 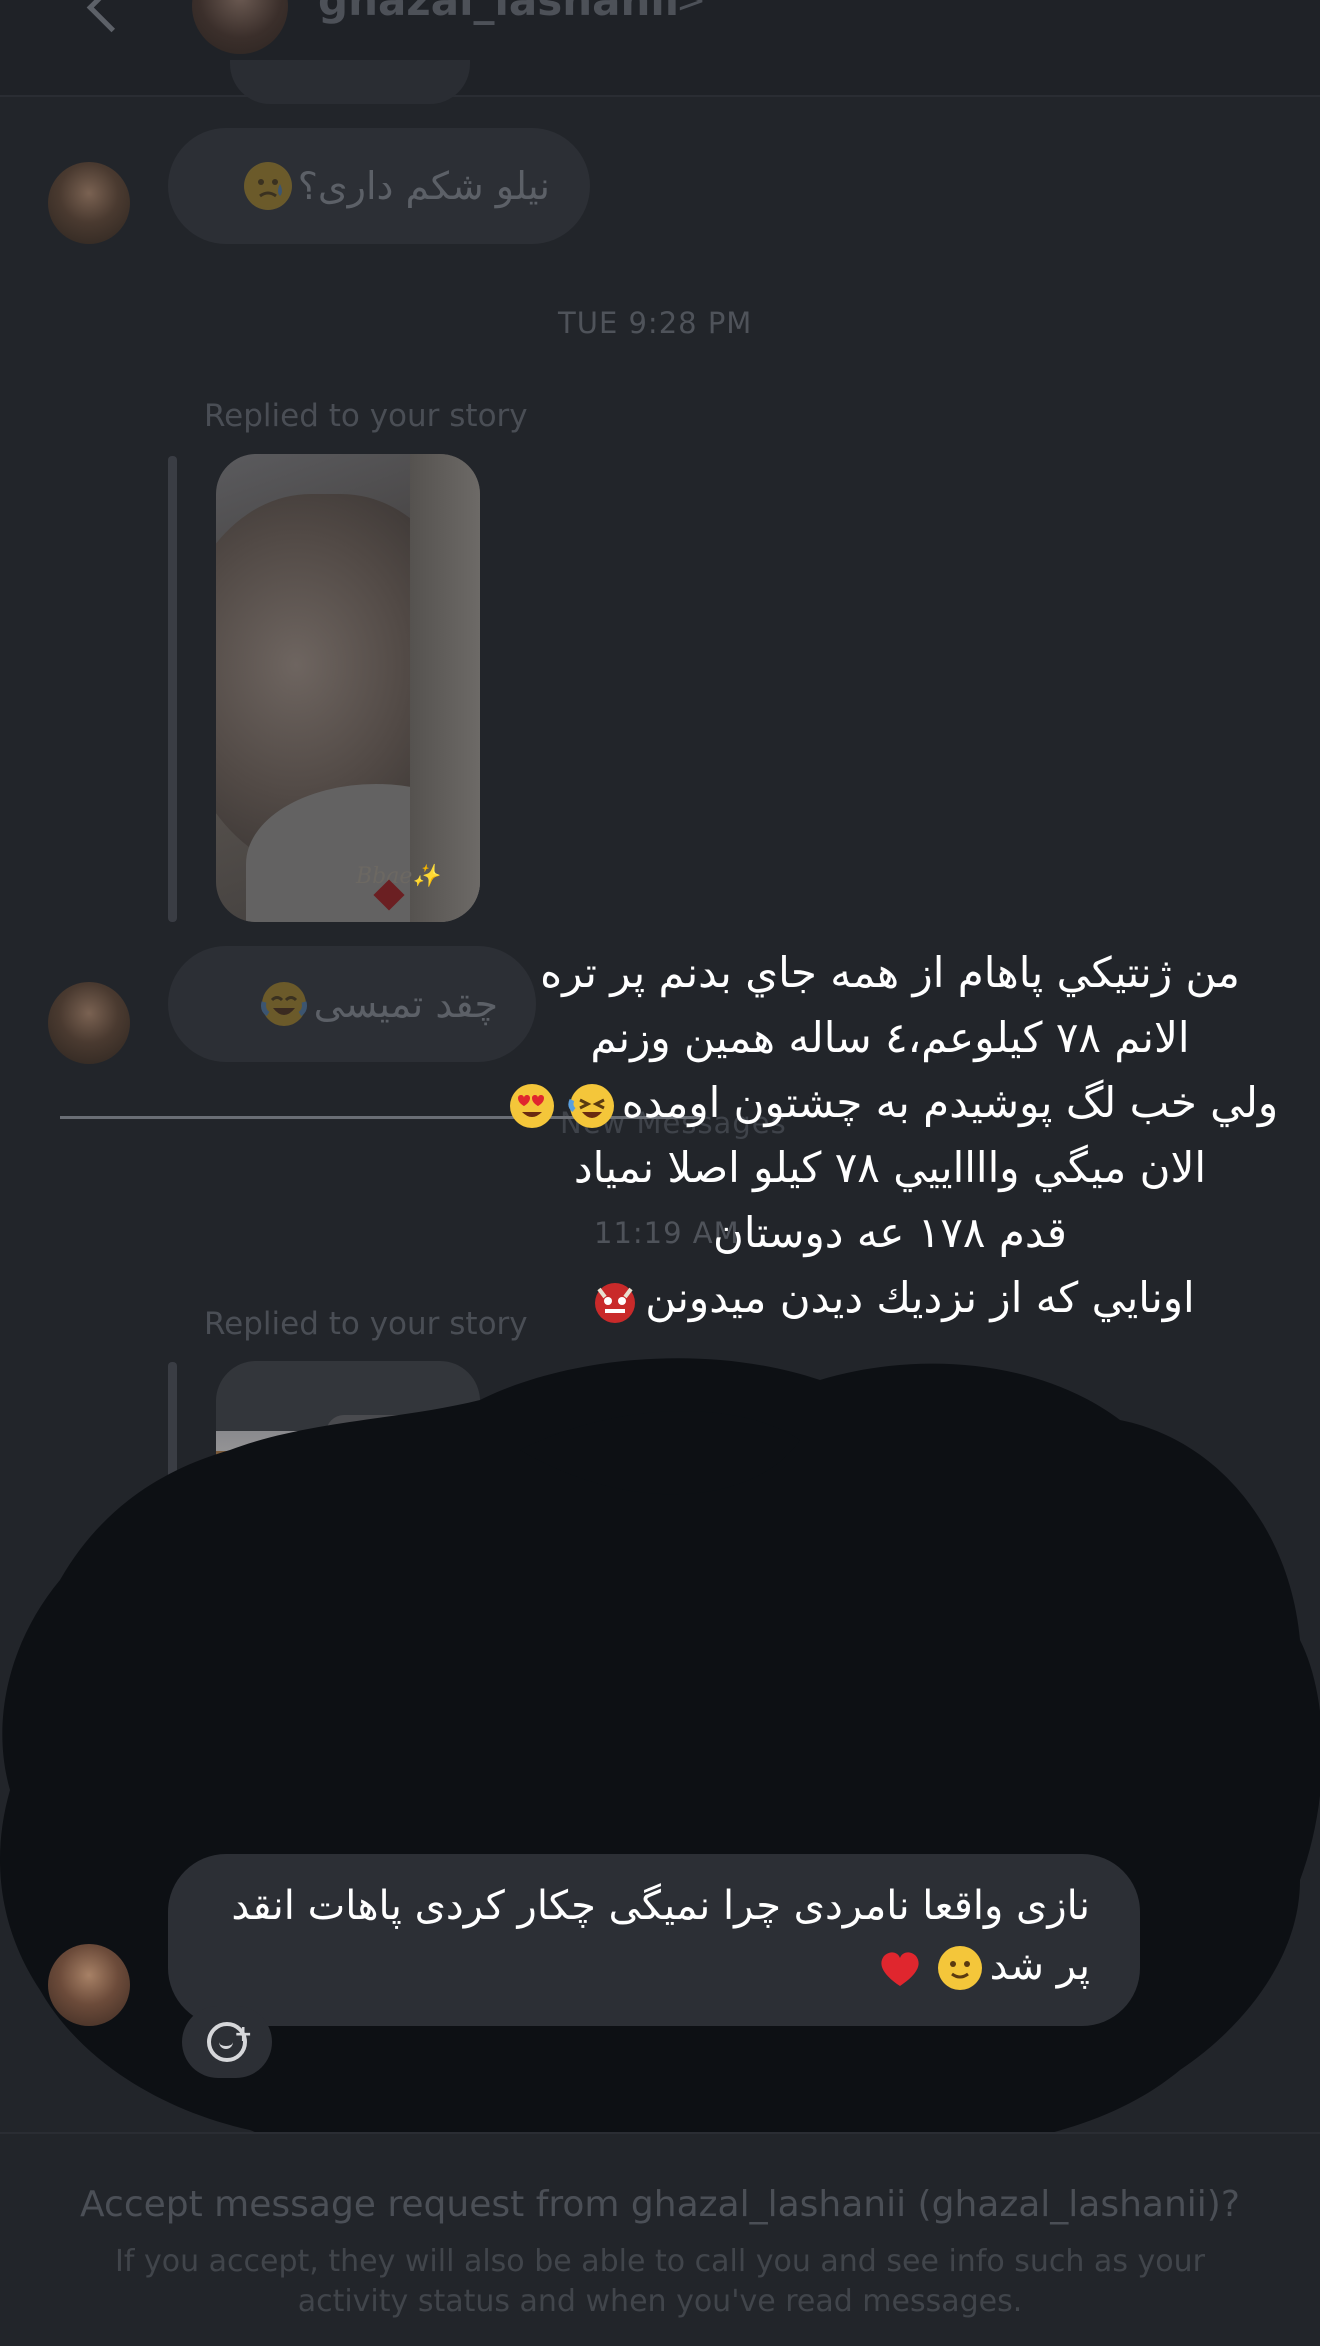 I want to click on tears-of-joy-emoji-icon, so click(x=284, y=1004).